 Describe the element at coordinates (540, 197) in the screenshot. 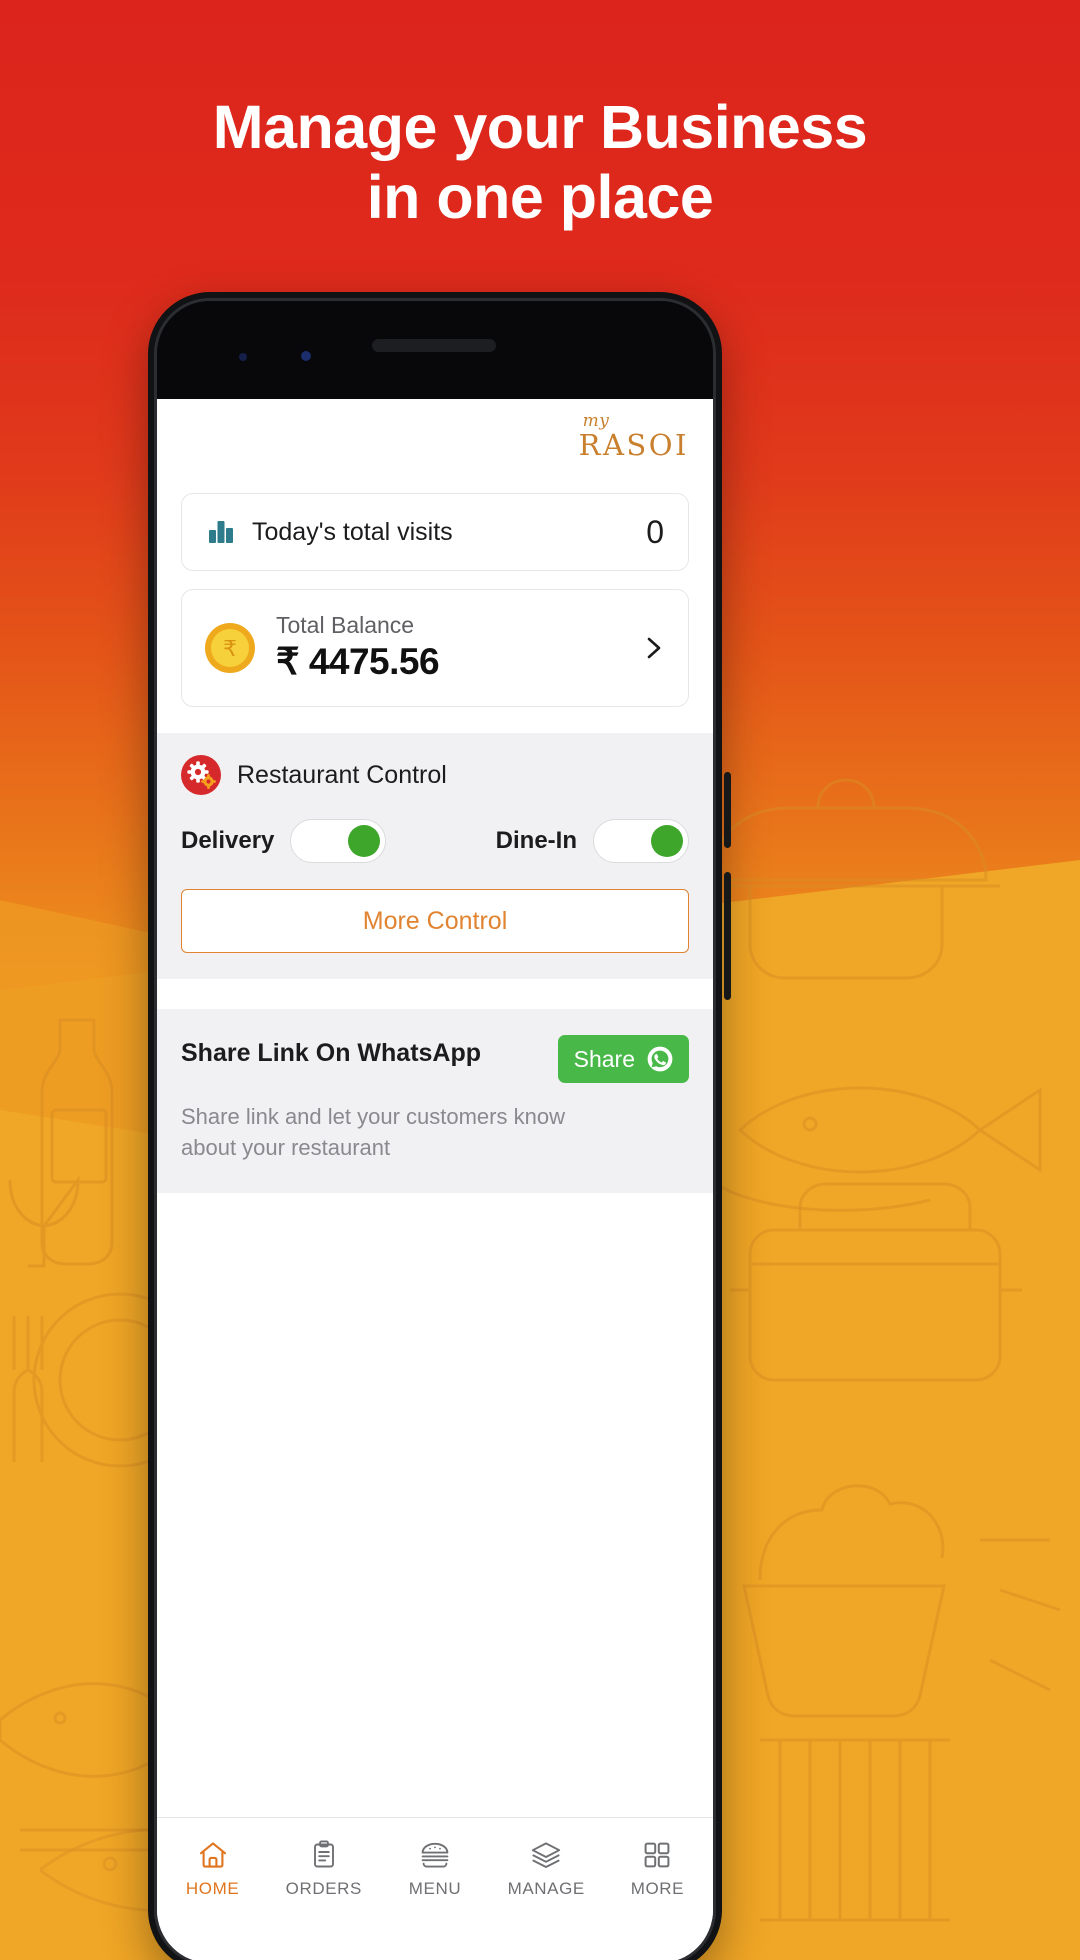

I see `headline-line-2: in one place` at that location.